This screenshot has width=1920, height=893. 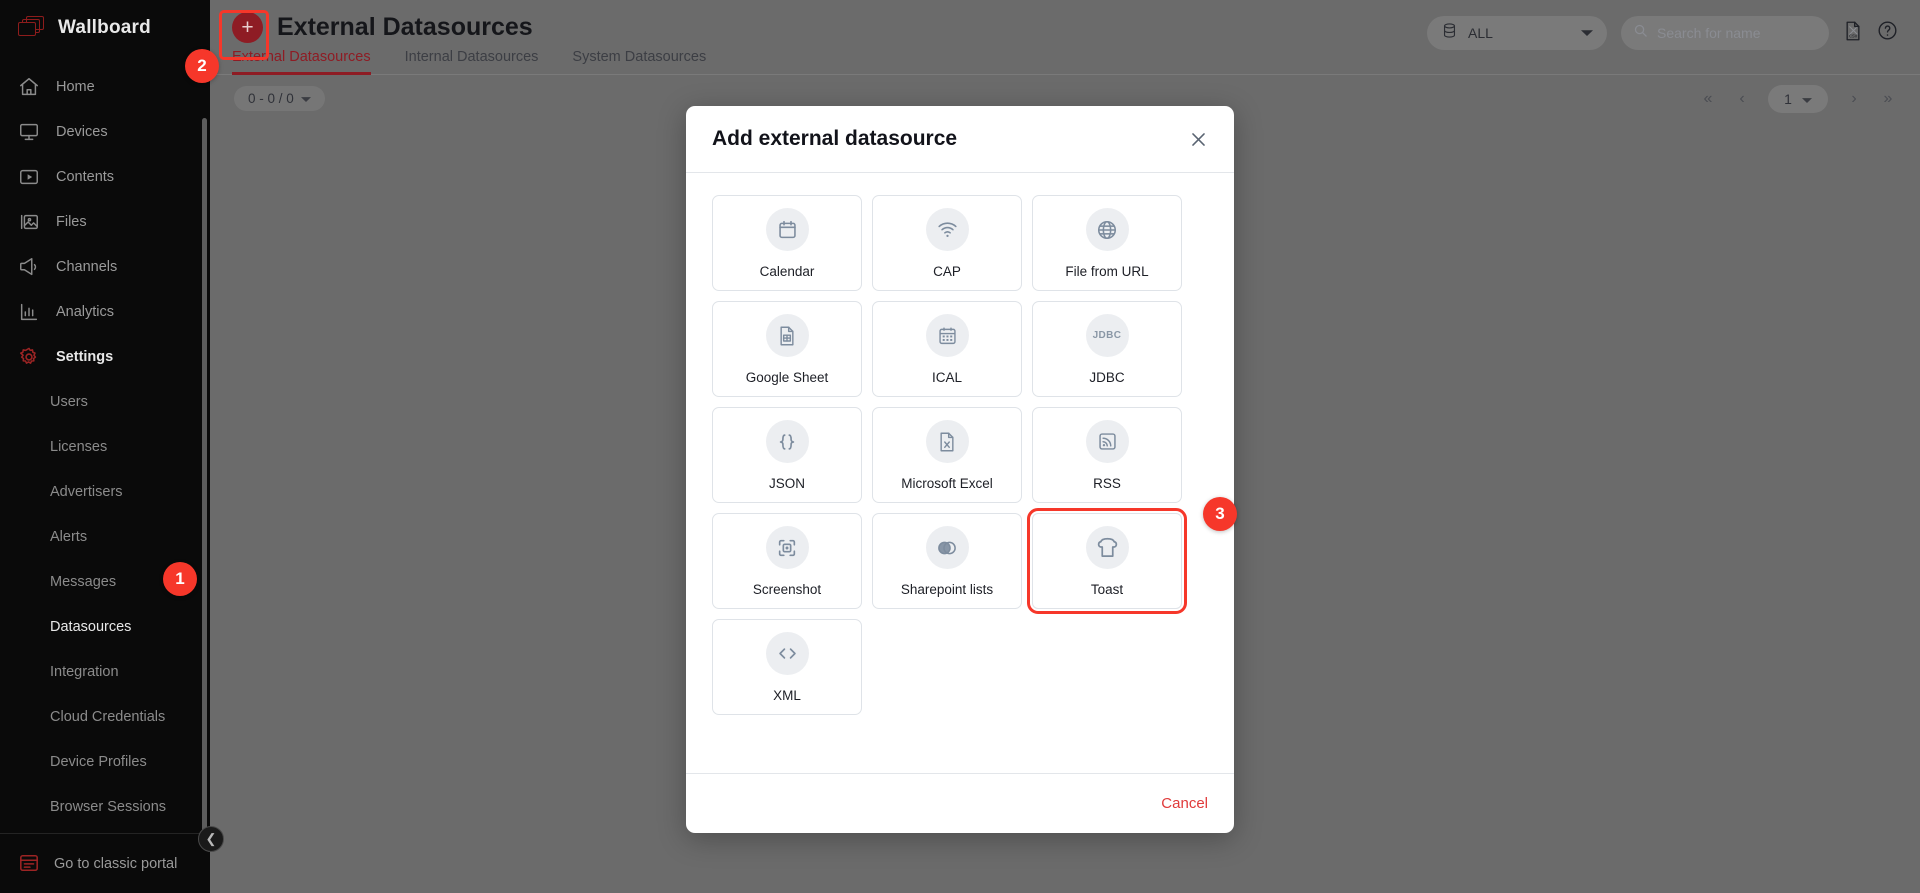 What do you see at coordinates (947, 455) in the screenshot?
I see `datasource-tile-microsoft-excel: Microsoft Excel` at bounding box center [947, 455].